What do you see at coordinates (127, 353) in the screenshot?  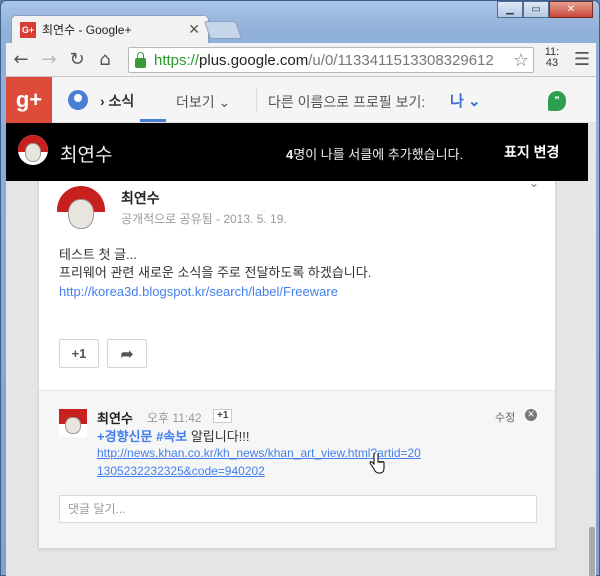 I see `share-button: ➦` at bounding box center [127, 353].